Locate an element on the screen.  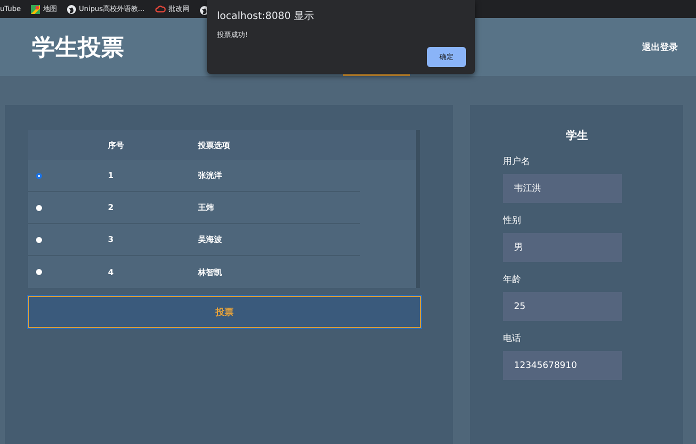
table-cell-text: 1 is located at coordinates (111, 175).